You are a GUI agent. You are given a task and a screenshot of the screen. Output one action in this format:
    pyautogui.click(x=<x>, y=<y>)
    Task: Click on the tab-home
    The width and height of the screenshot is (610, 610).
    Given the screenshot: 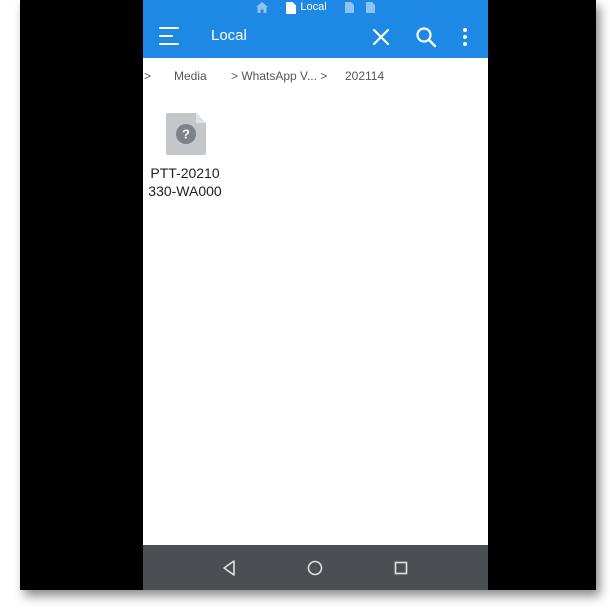 What is the action you would take?
    pyautogui.click(x=262, y=7)
    